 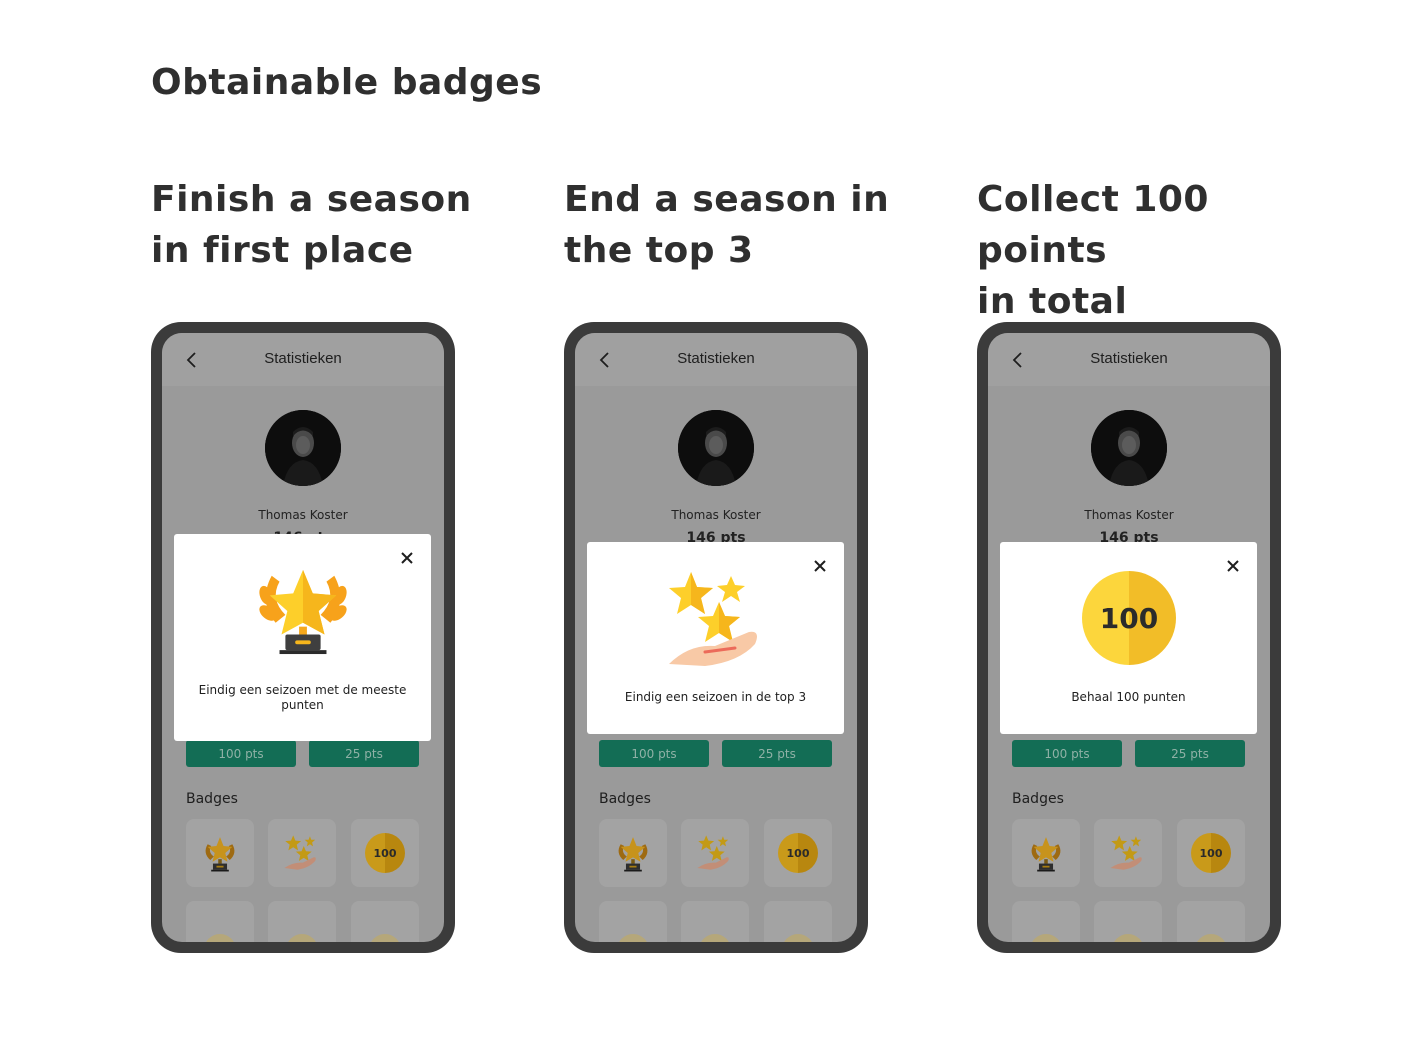 I want to click on badge-modal: Eindig een seizoen met de meeste punten, so click(x=302, y=637).